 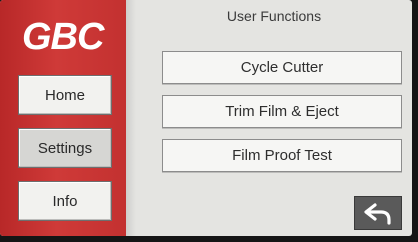 What do you see at coordinates (131, 118) in the screenshot?
I see `sidebar-divider` at bounding box center [131, 118].